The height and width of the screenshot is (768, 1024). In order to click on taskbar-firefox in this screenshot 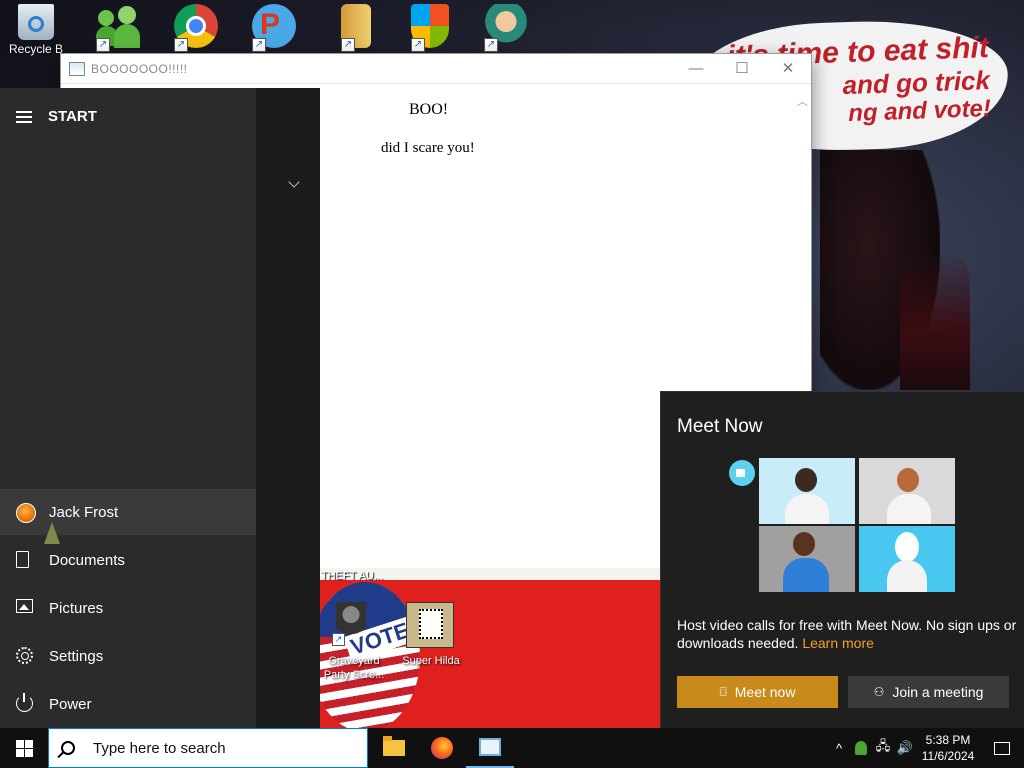, I will do `click(442, 748)`.